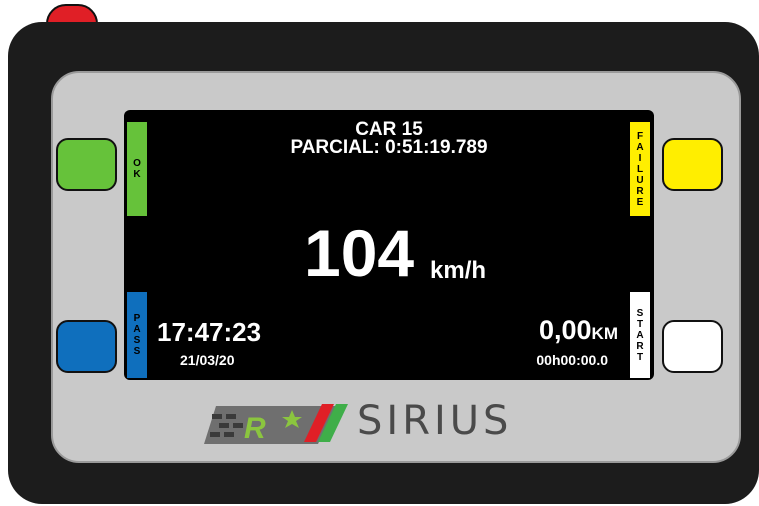 The image size is (759, 506). Describe the element at coordinates (86, 346) in the screenshot. I see `pass-hardware-button` at that location.